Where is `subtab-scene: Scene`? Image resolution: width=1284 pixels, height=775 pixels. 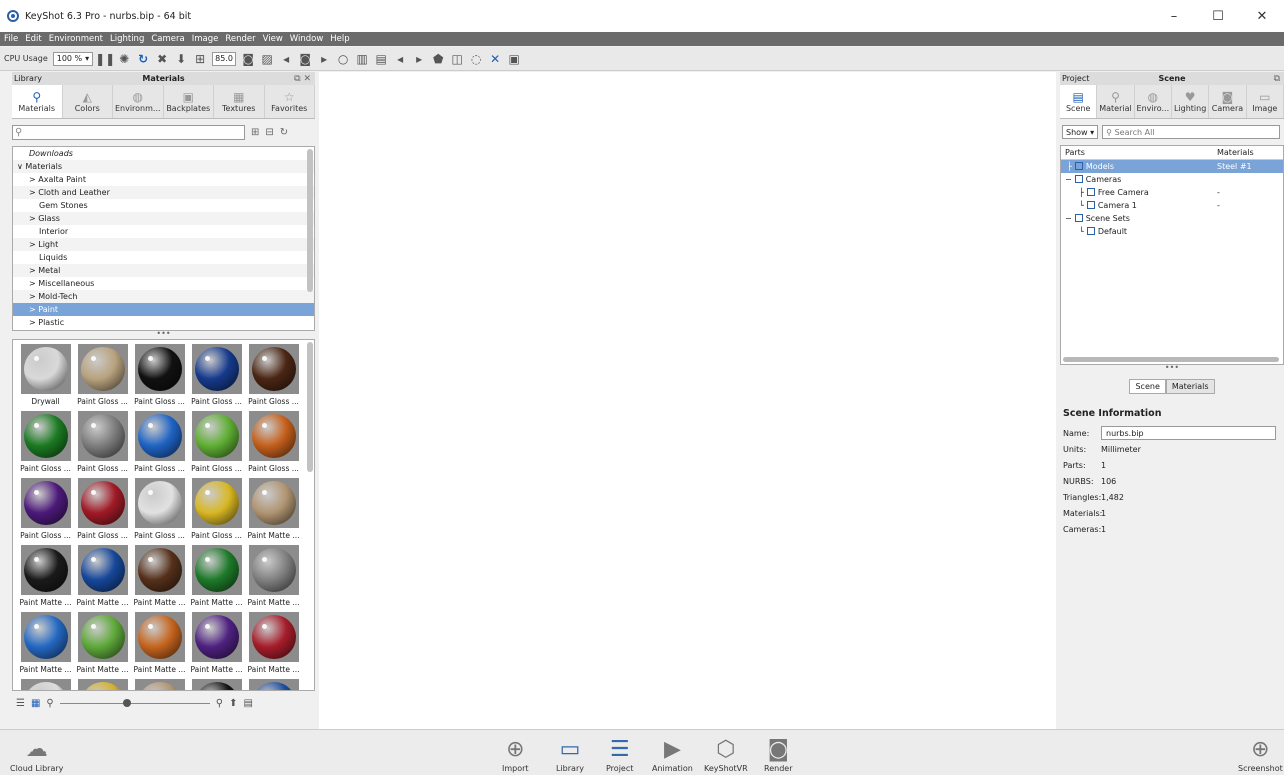
subtab-scene: Scene is located at coordinates (1147, 386).